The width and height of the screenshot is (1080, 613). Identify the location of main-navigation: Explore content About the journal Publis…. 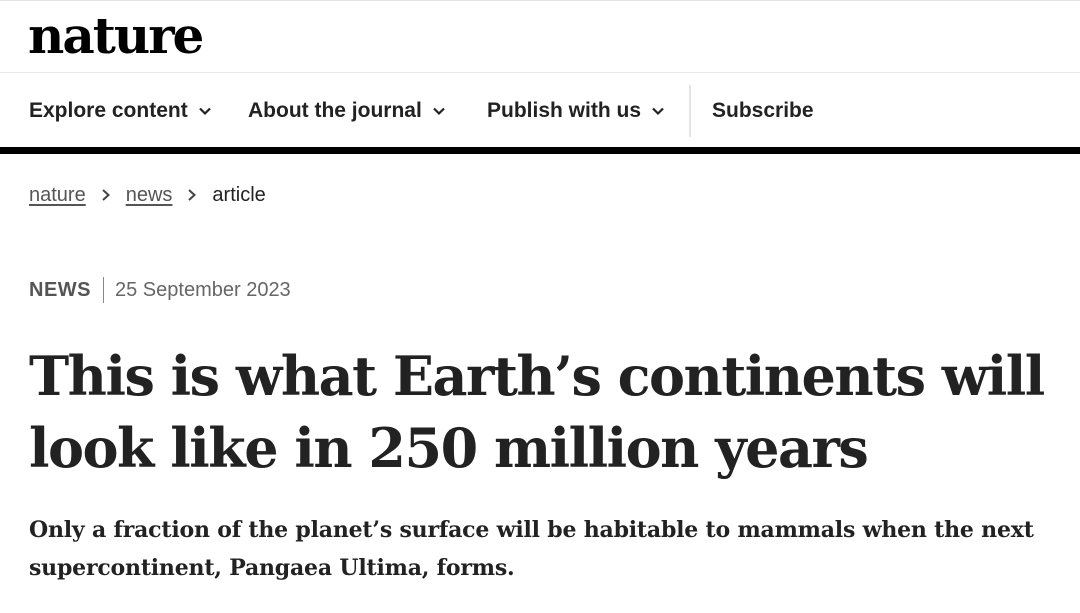
(540, 110).